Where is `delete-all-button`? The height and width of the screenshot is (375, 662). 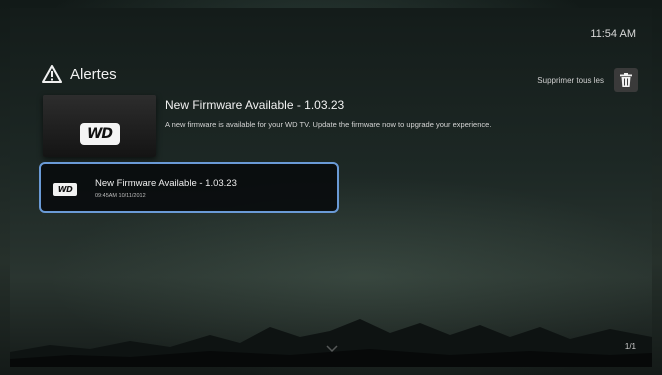 delete-all-button is located at coordinates (626, 80).